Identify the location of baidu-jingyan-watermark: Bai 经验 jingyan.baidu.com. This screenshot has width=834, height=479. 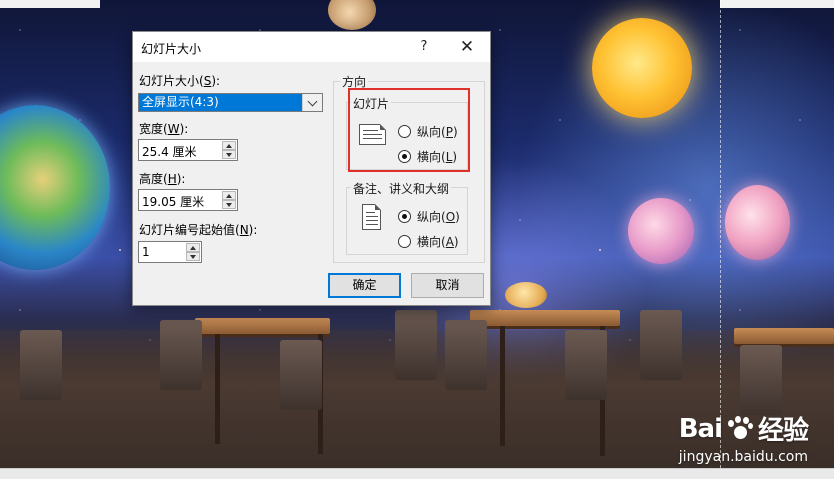
(743, 438).